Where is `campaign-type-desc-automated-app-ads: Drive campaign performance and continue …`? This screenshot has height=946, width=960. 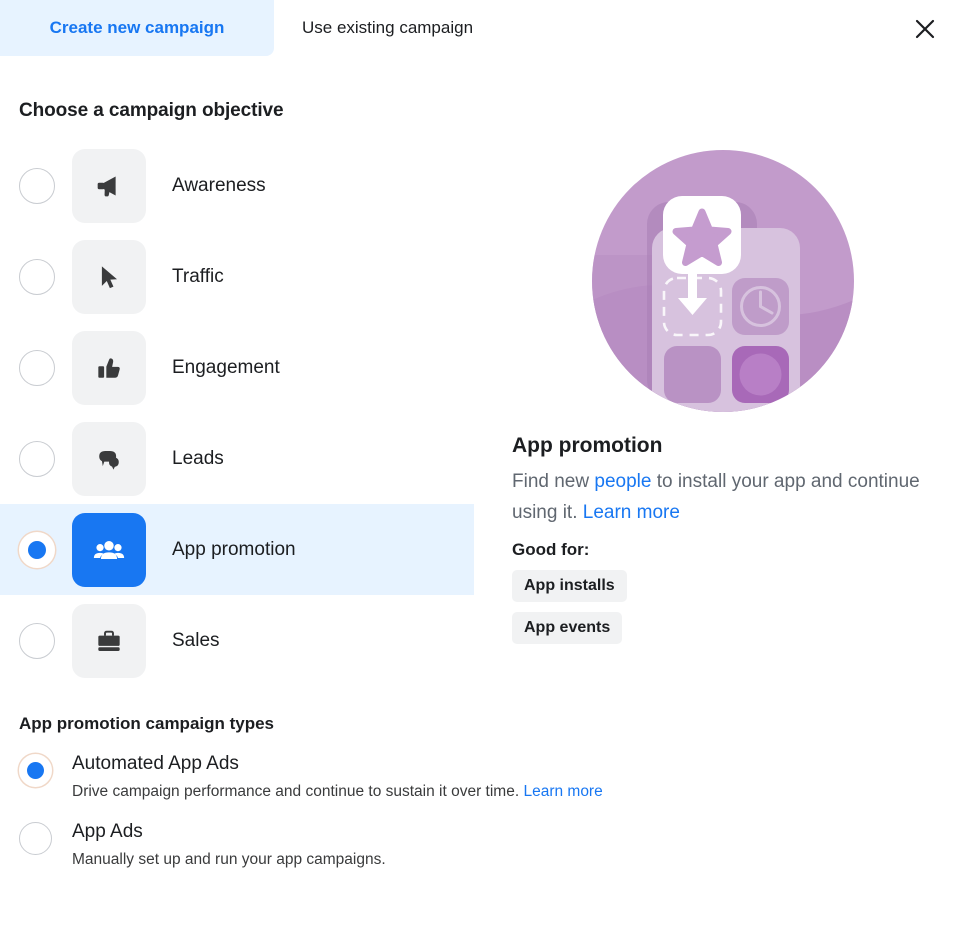
campaign-type-desc-automated-app-ads: Drive campaign performance and continue … is located at coordinates (337, 792).